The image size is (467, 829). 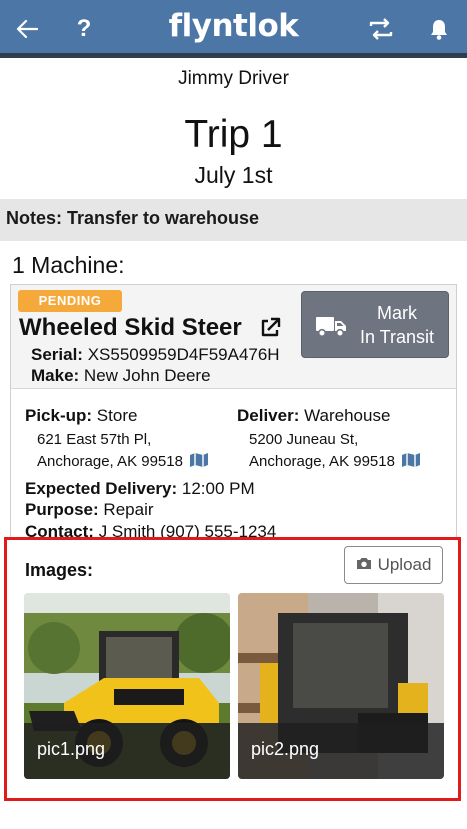 I want to click on image-caption-2: pic2.png, so click(x=341, y=751).